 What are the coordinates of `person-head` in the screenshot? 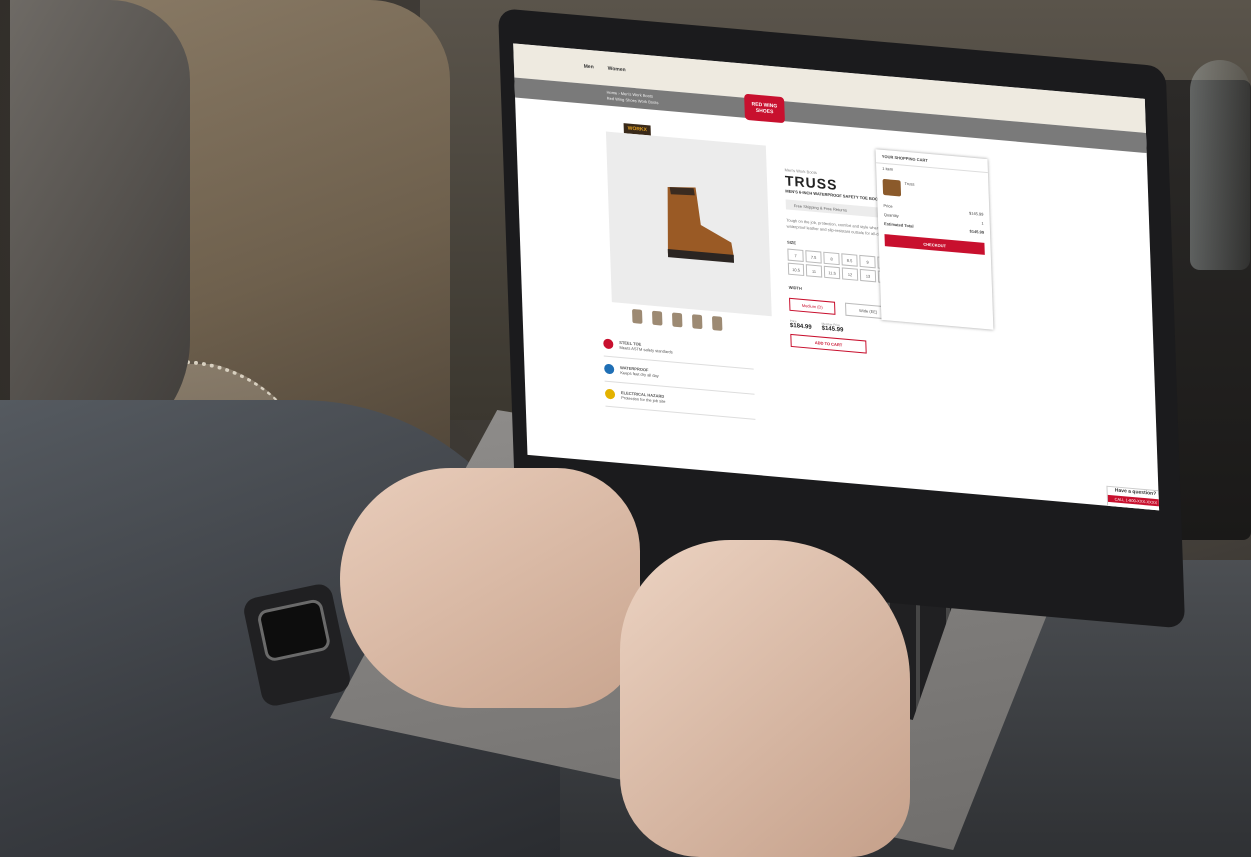 It's located at (100, 230).